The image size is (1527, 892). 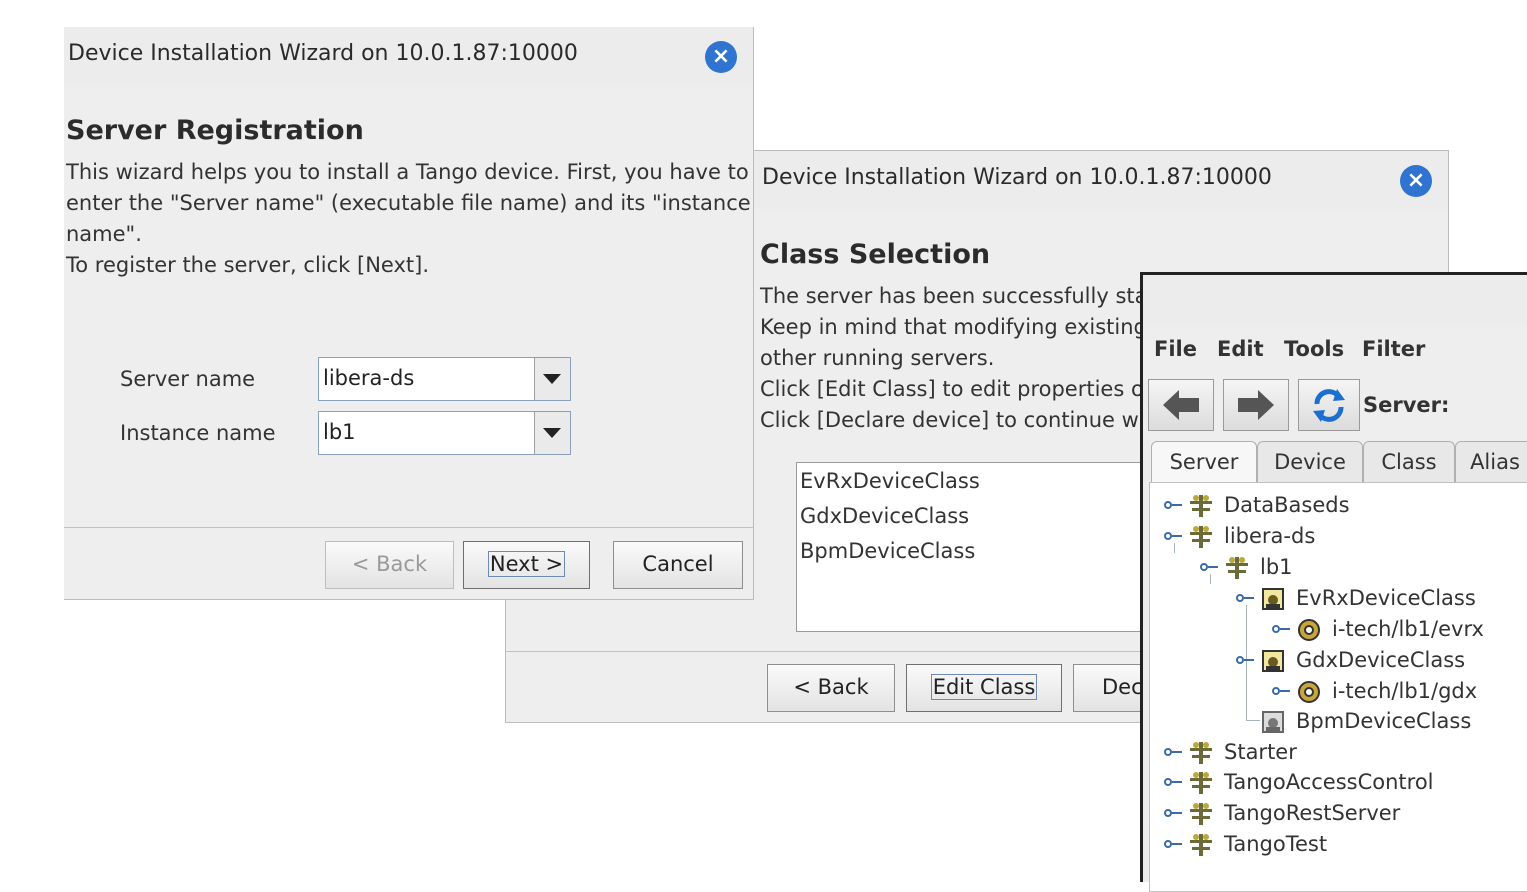 What do you see at coordinates (1310, 462) in the screenshot?
I see `tab-device: Device` at bounding box center [1310, 462].